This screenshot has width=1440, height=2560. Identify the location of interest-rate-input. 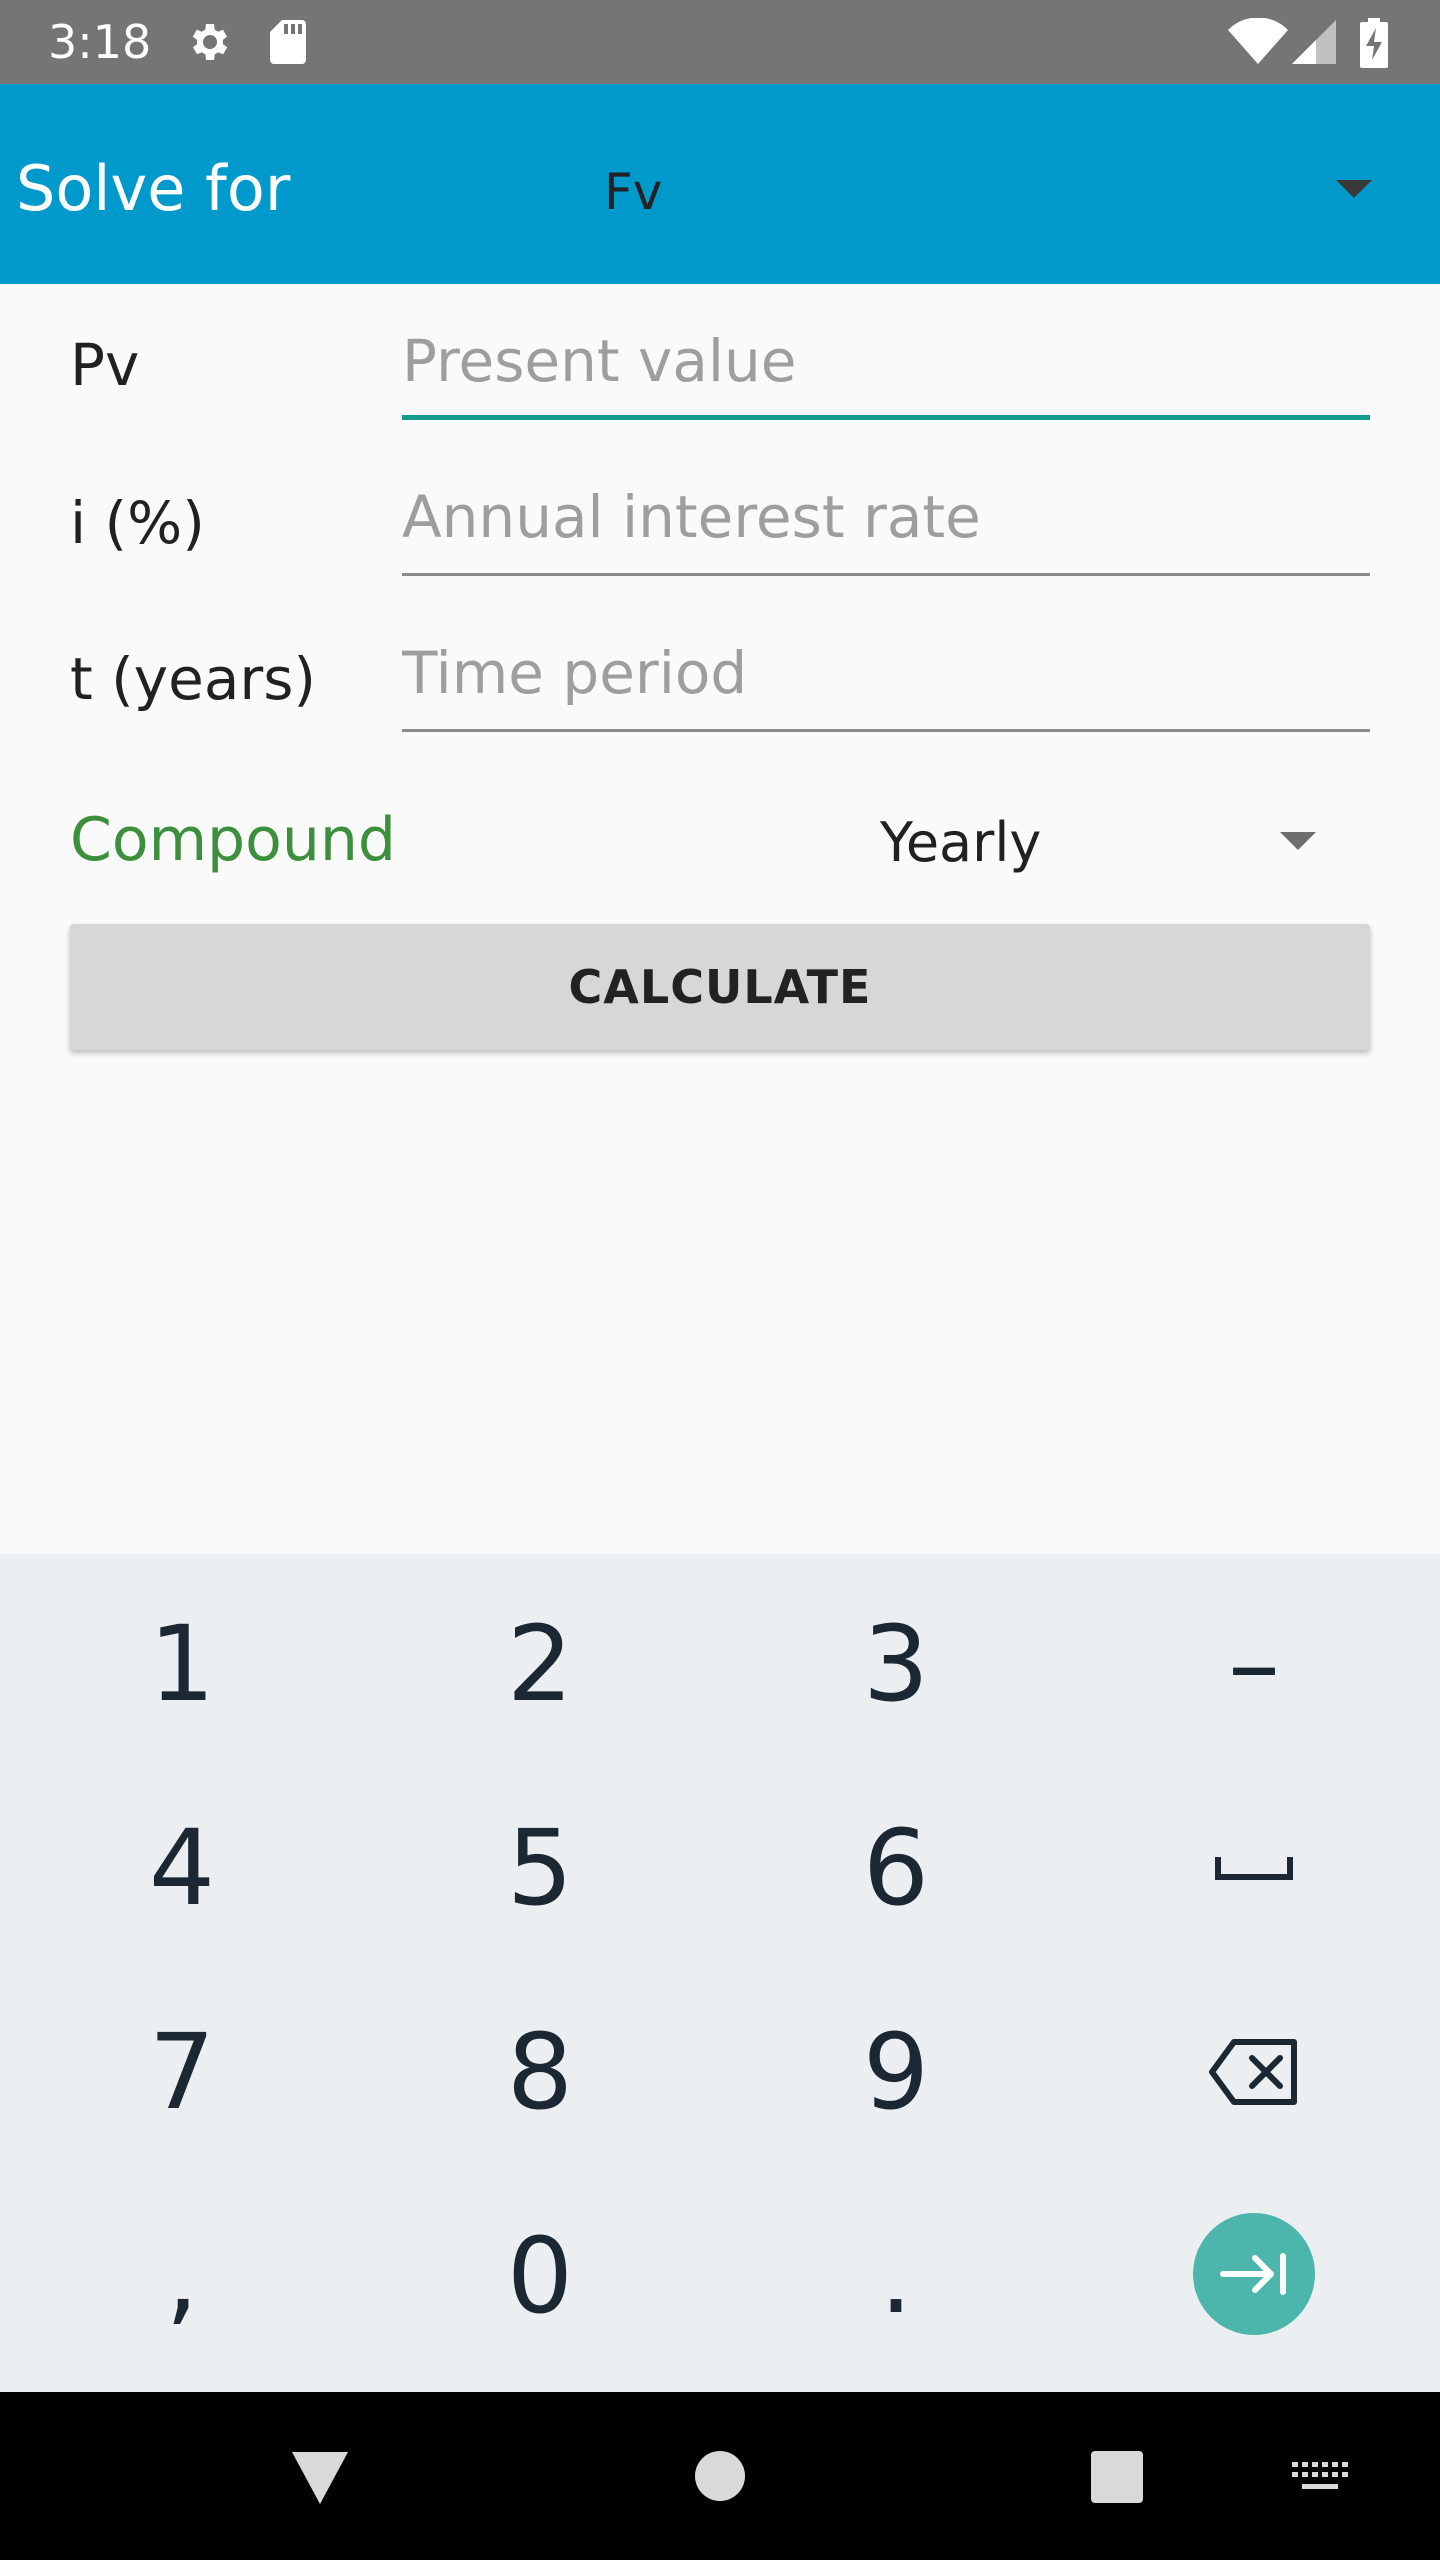
(886, 517).